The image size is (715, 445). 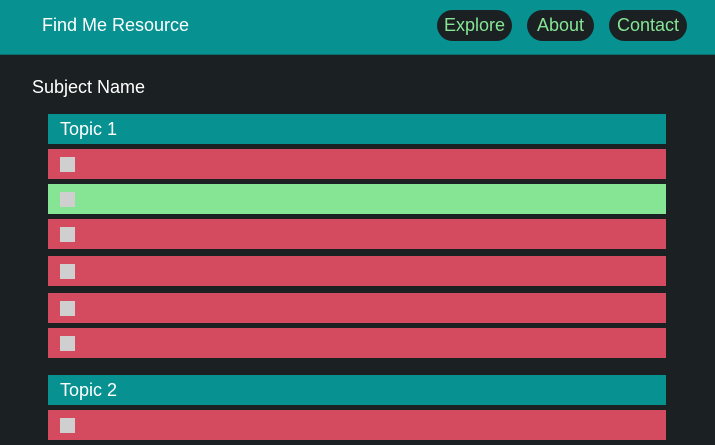 What do you see at coordinates (560, 25) in the screenshot?
I see `nav-about-button: About` at bounding box center [560, 25].